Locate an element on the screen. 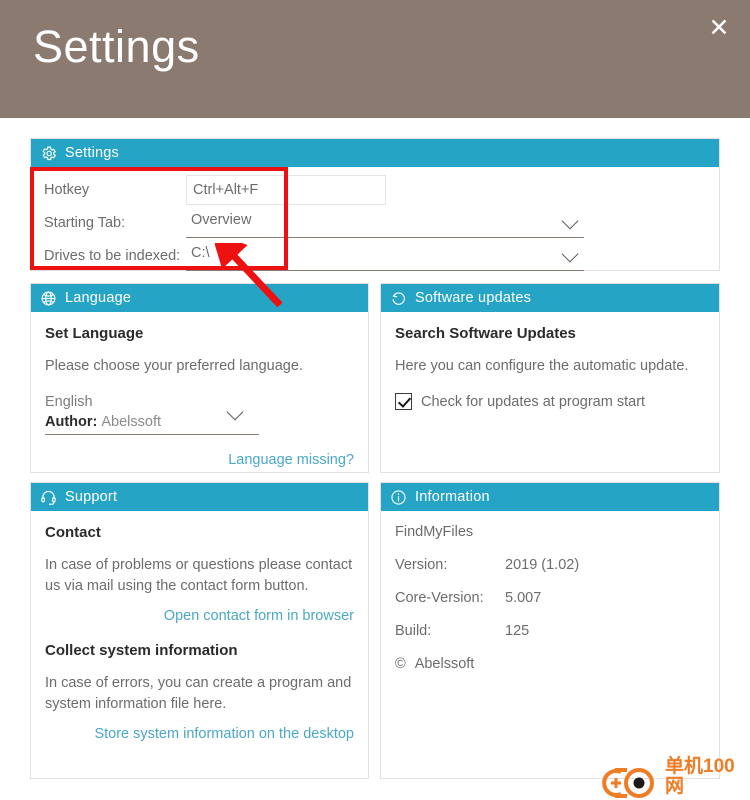 The image size is (750, 800). starting-tab-dropdown: Overview is located at coordinates (385, 223).